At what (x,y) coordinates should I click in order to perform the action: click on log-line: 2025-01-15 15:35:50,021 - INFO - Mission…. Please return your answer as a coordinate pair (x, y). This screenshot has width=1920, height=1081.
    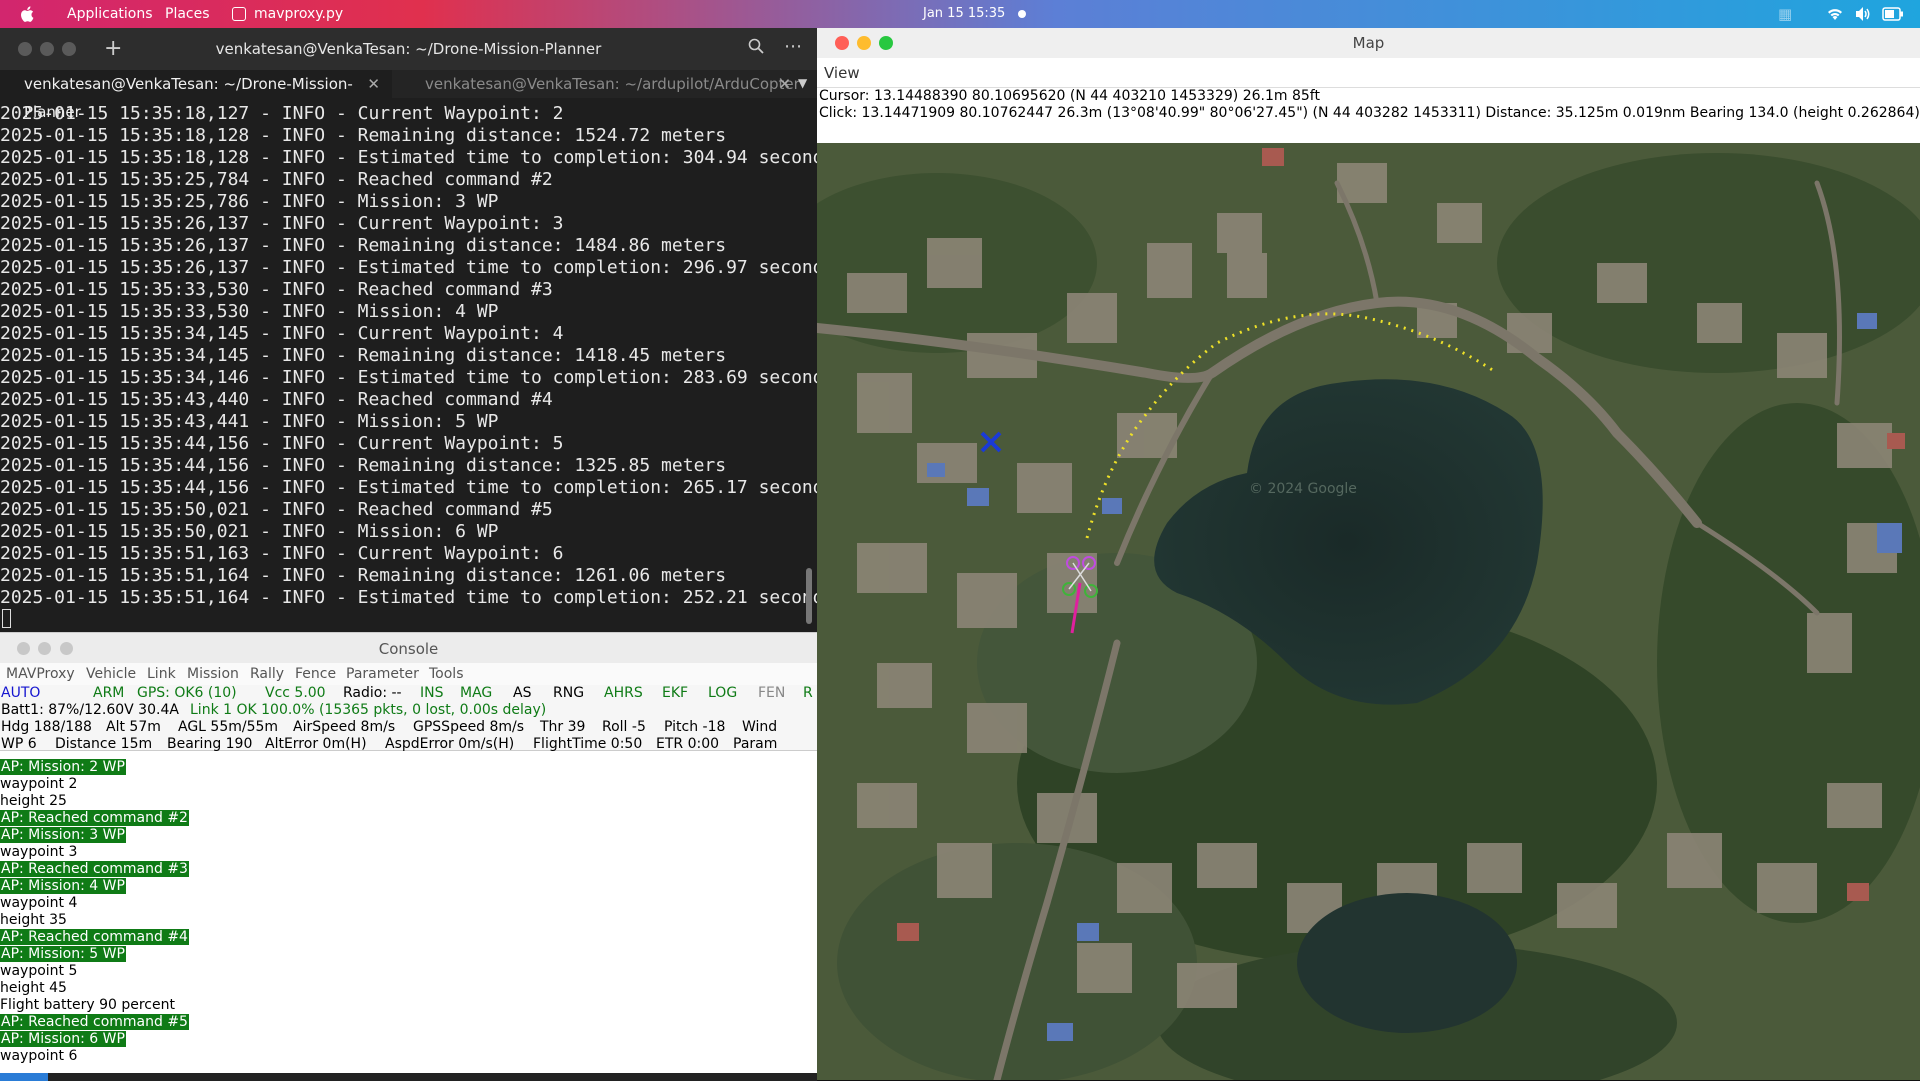
    Looking at the image, I should click on (249, 531).